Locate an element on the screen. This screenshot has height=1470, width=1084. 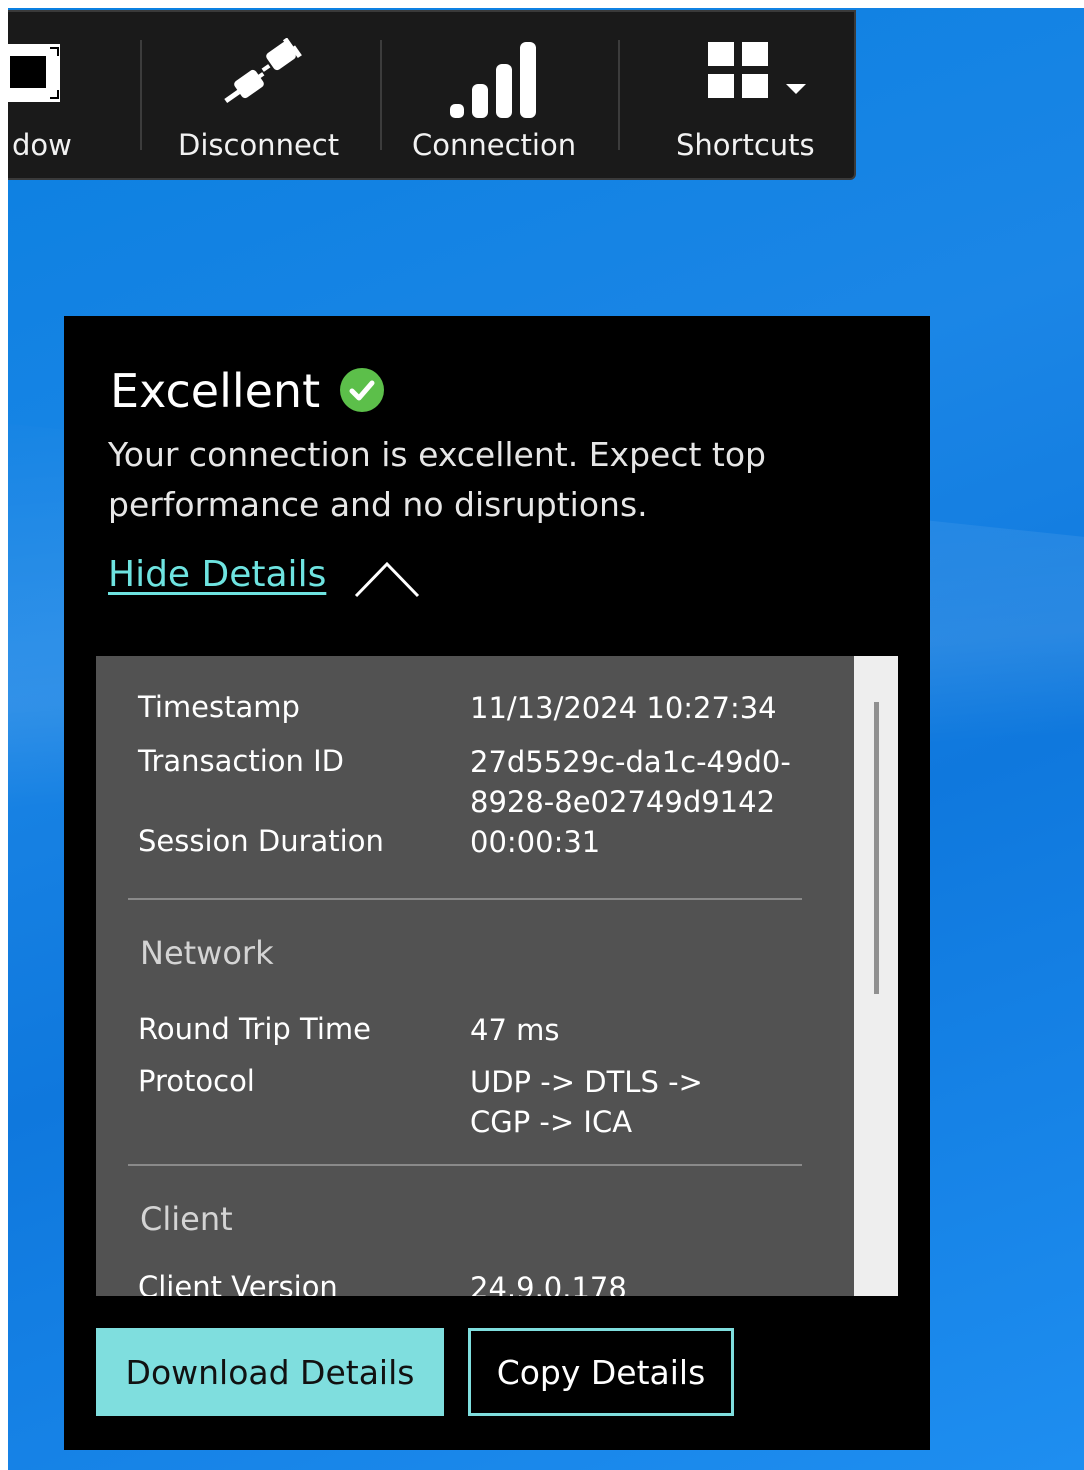
hide-details-link: Hide Details is located at coordinates (217, 574).